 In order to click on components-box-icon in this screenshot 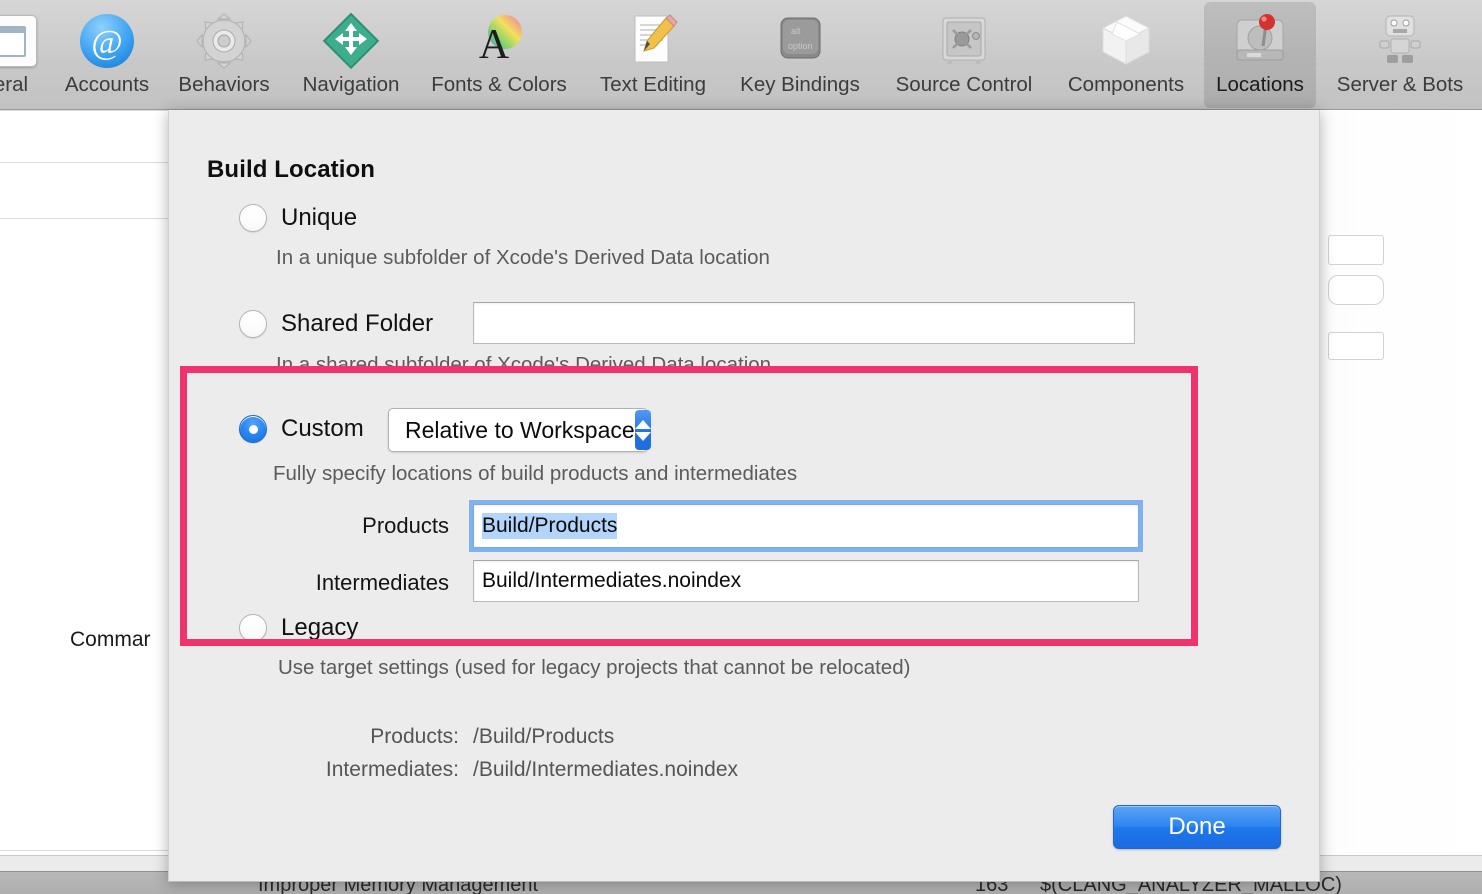, I will do `click(1126, 41)`.